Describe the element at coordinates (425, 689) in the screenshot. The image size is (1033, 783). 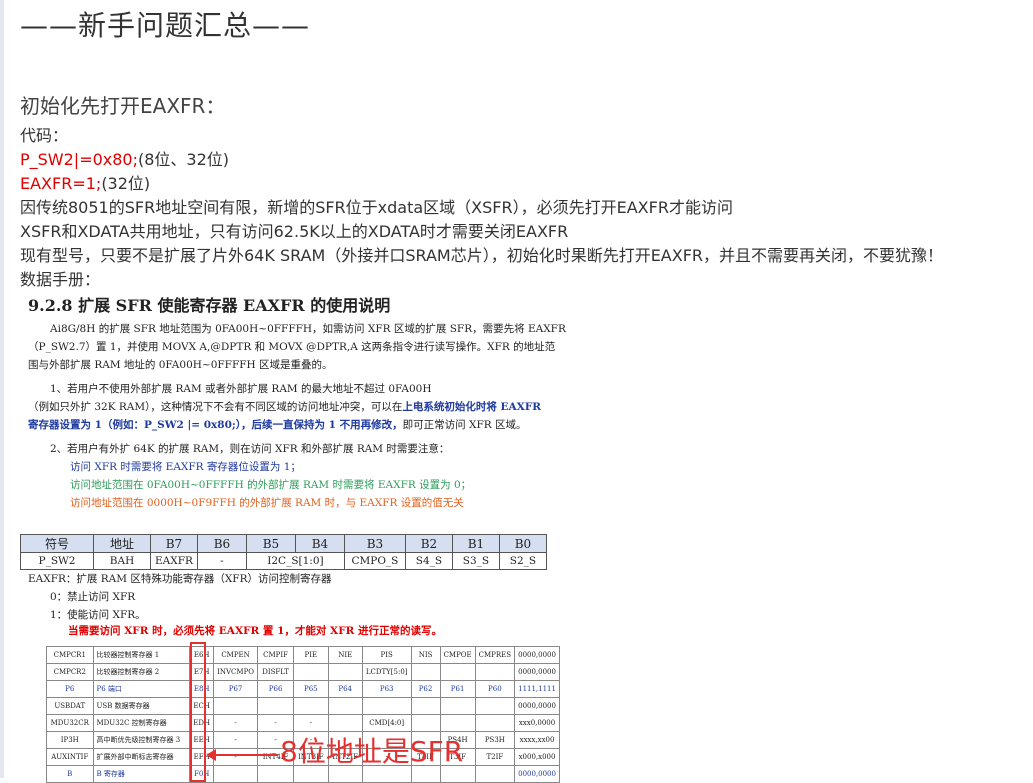
I see `sfr-table-cell: P62` at that location.